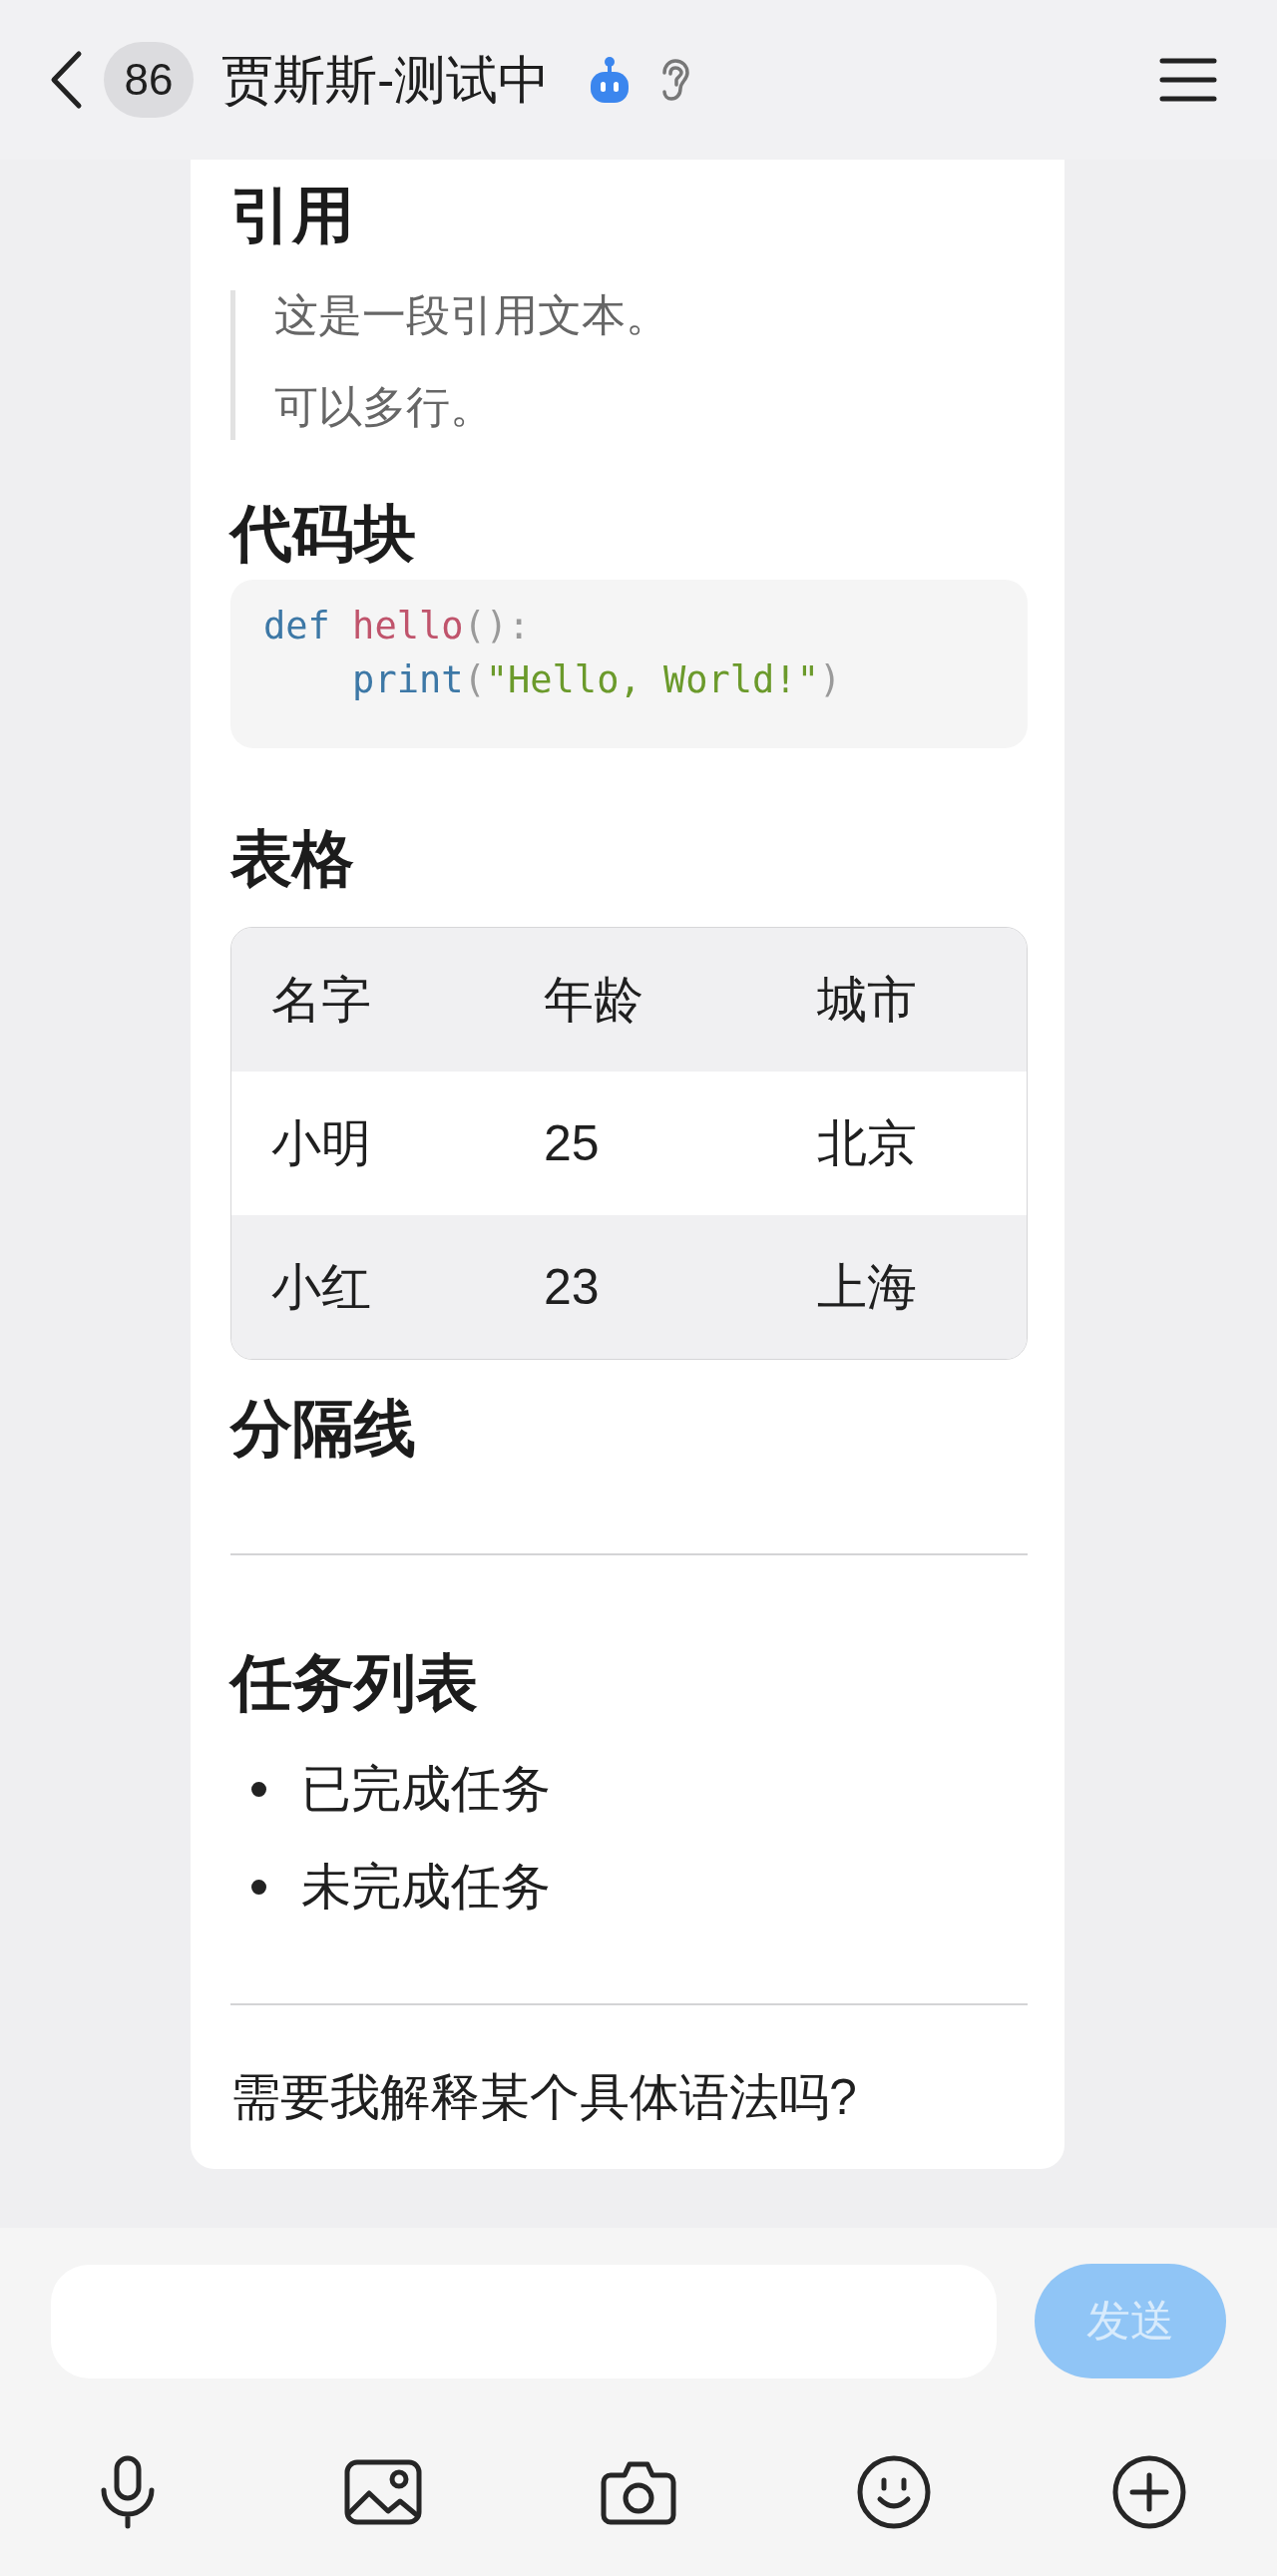 Image resolution: width=1277 pixels, height=2576 pixels. What do you see at coordinates (324, 1429) in the screenshot?
I see `section-heading: 分隔线` at bounding box center [324, 1429].